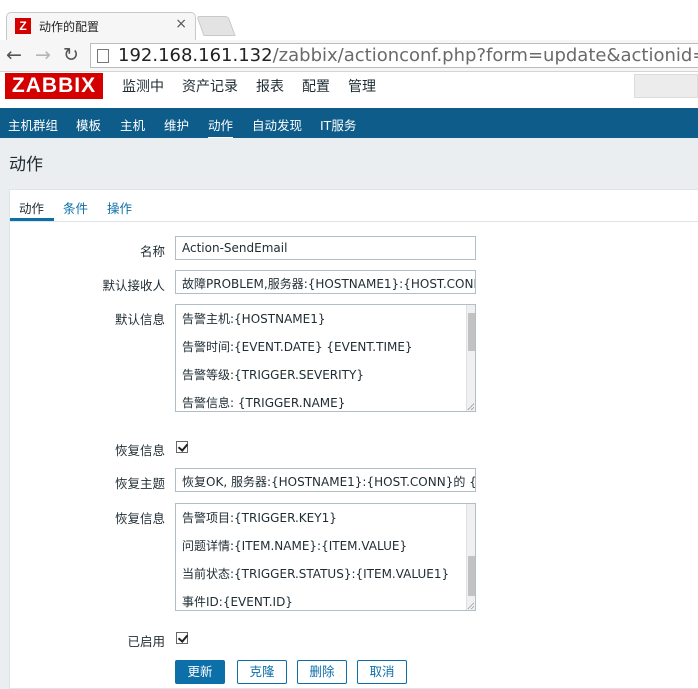 The width and height of the screenshot is (698, 689). What do you see at coordinates (23, 26) in the screenshot?
I see `zabbix-favicon-icon: Z` at bounding box center [23, 26].